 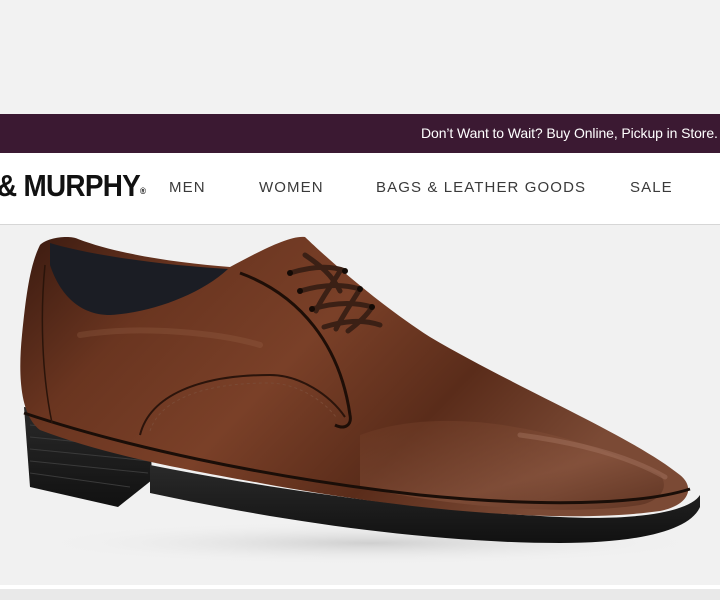 I want to click on registered-mark: ®, so click(x=143, y=191).